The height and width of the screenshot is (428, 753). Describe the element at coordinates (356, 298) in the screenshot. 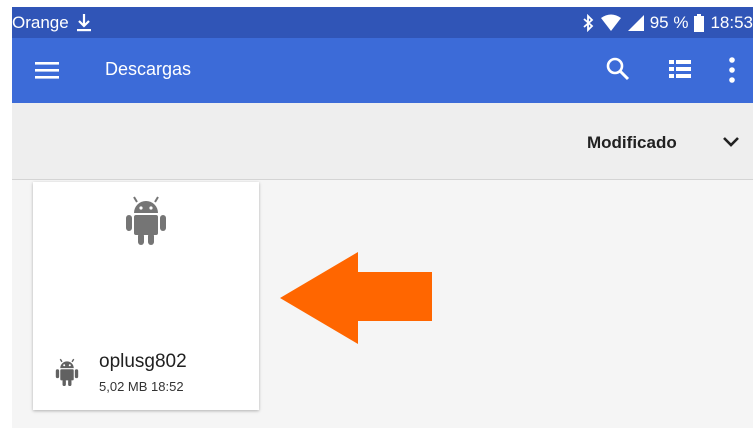

I see `left-arrow-annotation` at that location.